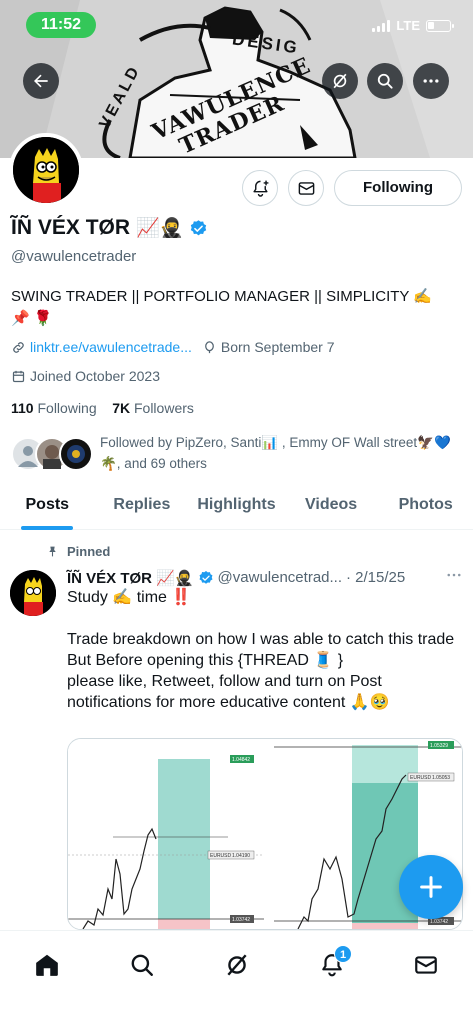 The height and width of the screenshot is (1024, 473). I want to click on profile-joined-row: Joined October 2023, so click(85, 376).